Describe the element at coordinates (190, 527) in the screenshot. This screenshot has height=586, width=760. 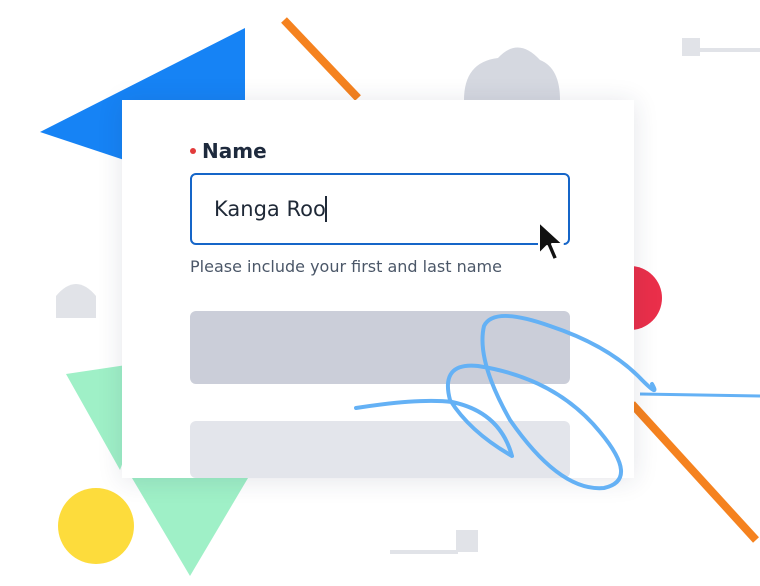
I see `green-triangle-bottom` at that location.